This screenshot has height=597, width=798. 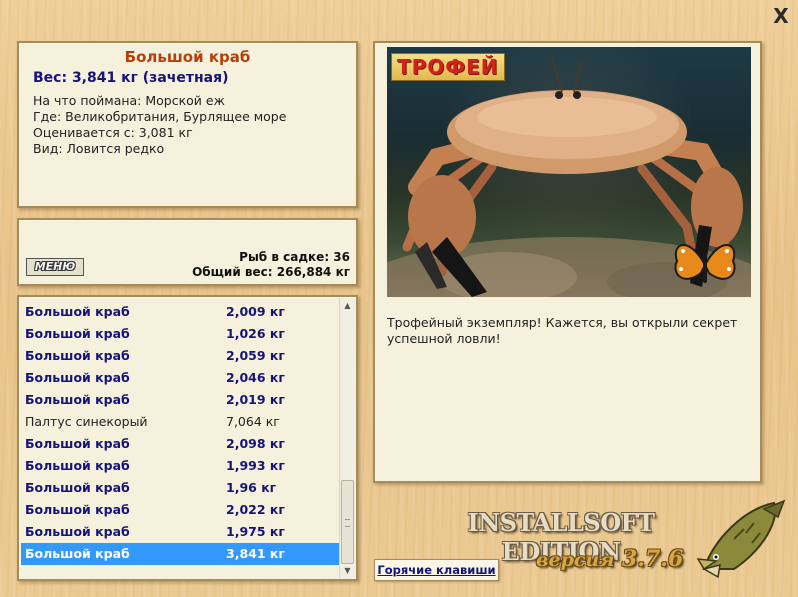 I want to click on list-item: Большой краб 1,993 кг, so click(x=180, y=466).